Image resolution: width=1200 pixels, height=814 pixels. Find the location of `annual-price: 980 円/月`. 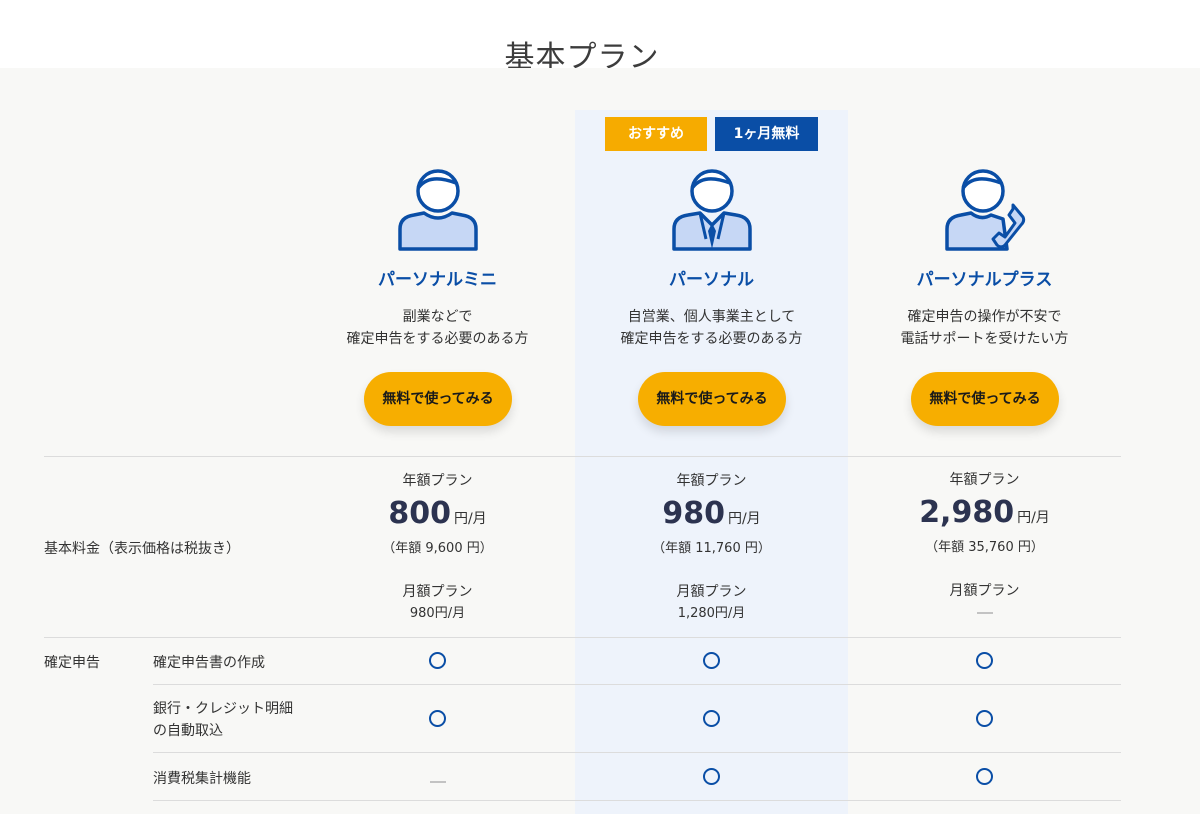

annual-price: 980 円/月 is located at coordinates (711, 516).